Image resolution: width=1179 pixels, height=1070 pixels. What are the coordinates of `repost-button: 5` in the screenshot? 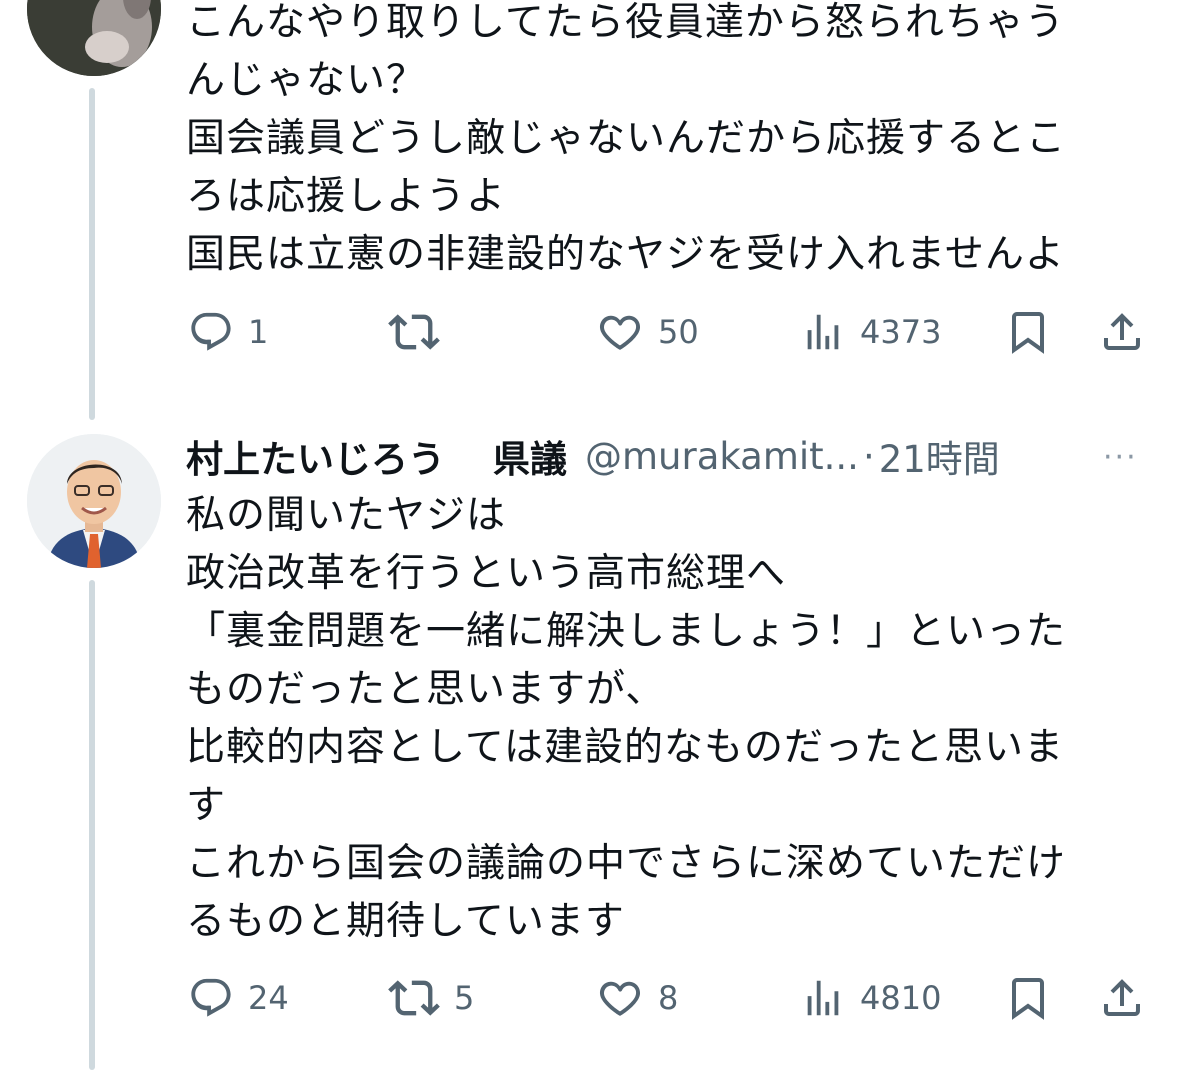 It's located at (431, 998).